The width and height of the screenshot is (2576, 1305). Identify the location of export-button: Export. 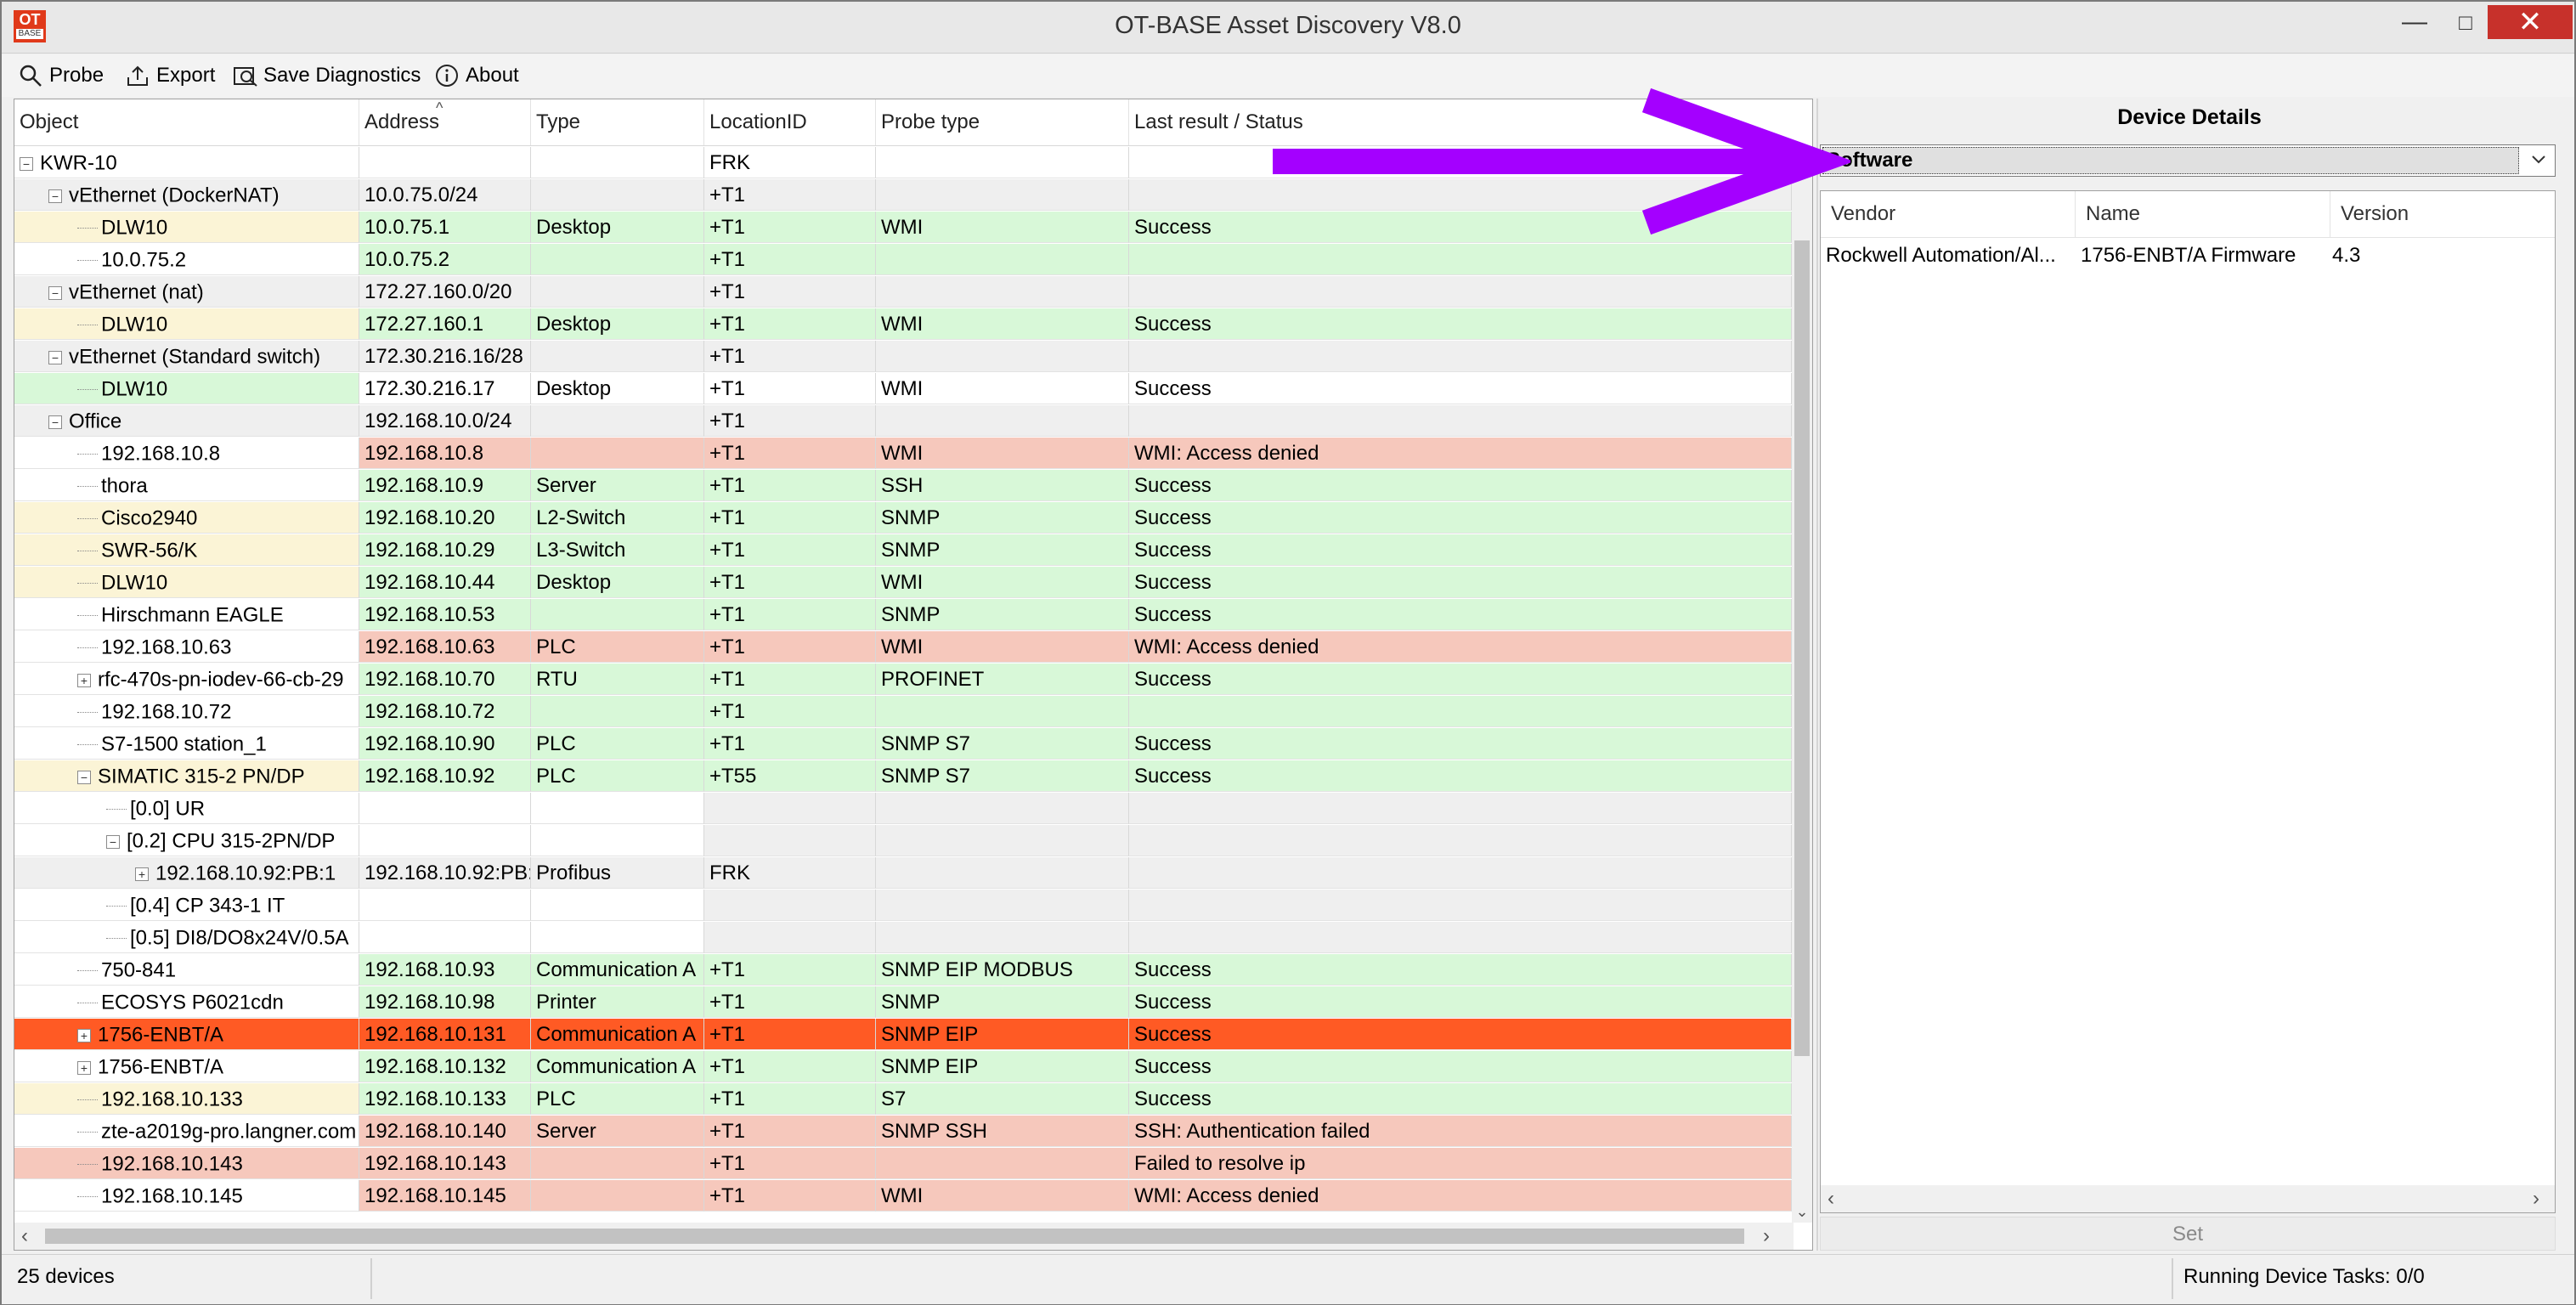
(170, 75).